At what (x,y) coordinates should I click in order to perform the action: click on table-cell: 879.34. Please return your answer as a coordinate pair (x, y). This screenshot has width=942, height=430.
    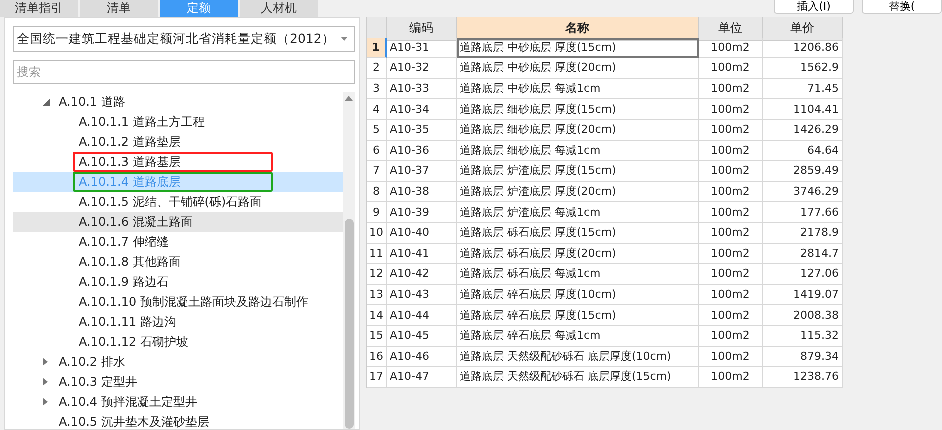
    Looking at the image, I should click on (803, 357).